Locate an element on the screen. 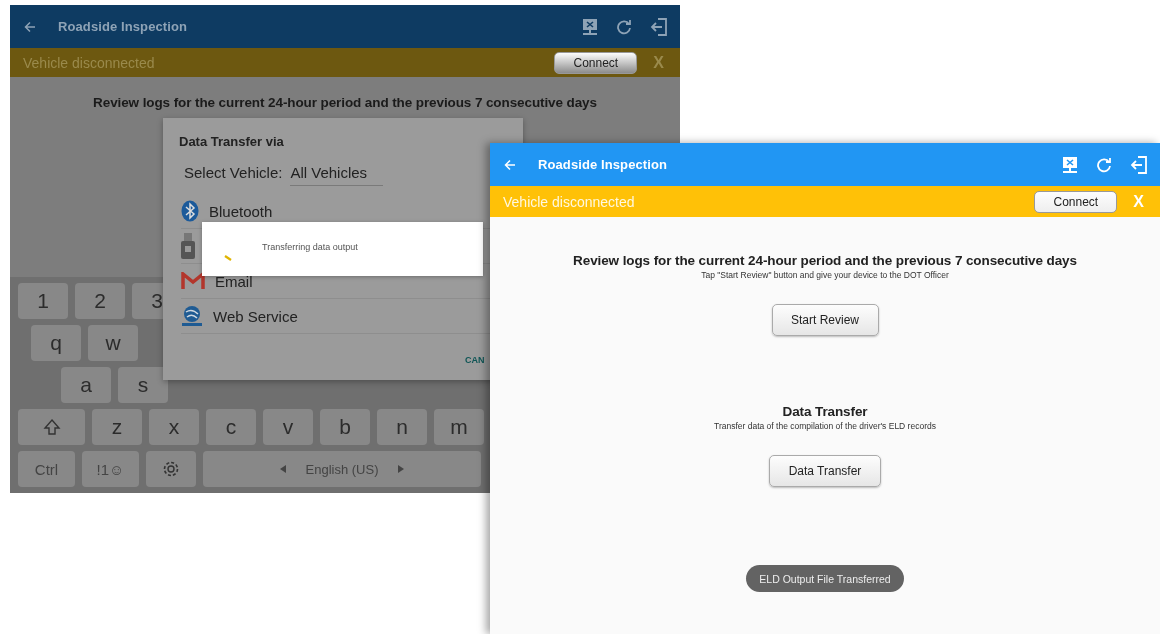 The width and height of the screenshot is (1160, 634). action-button: Data Transfer is located at coordinates (825, 471).